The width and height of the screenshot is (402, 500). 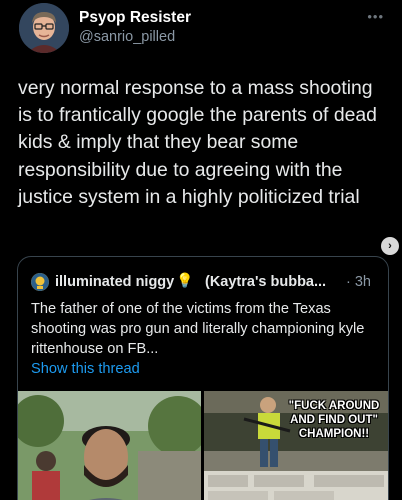 I want to click on quoted-author-avatar, so click(x=40, y=282).